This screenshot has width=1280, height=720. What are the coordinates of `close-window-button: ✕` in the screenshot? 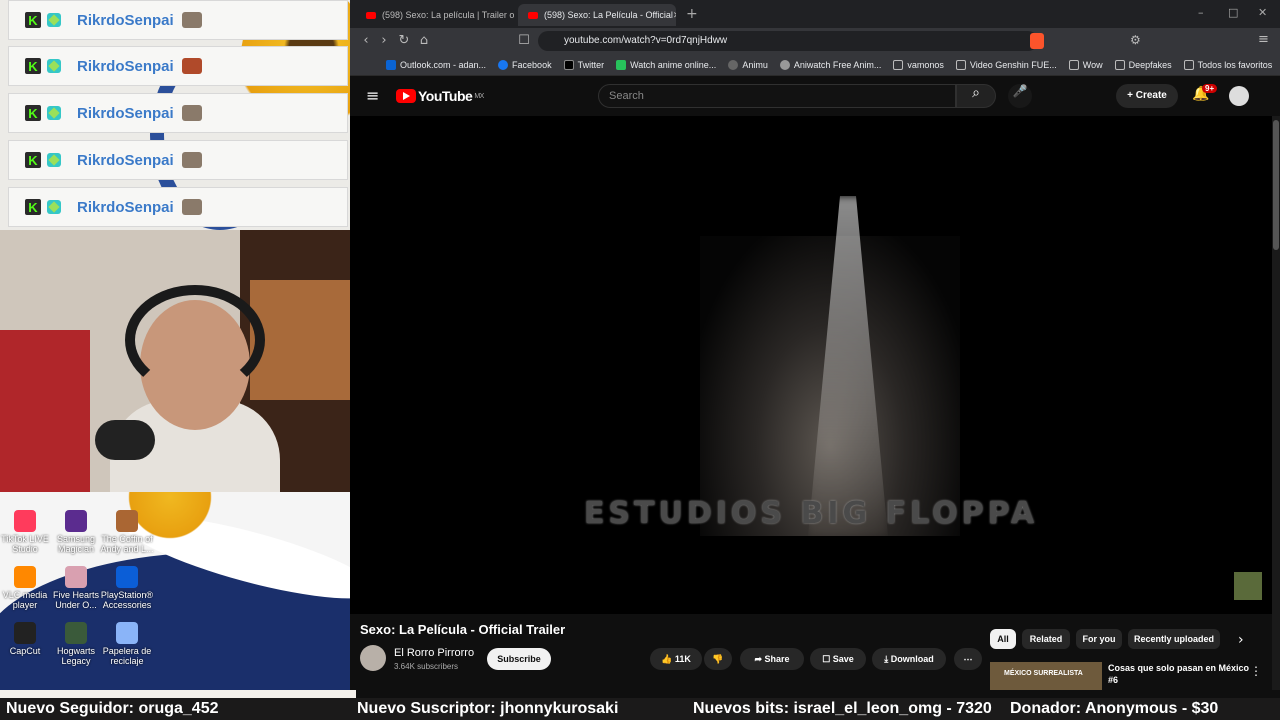 It's located at (1262, 12).